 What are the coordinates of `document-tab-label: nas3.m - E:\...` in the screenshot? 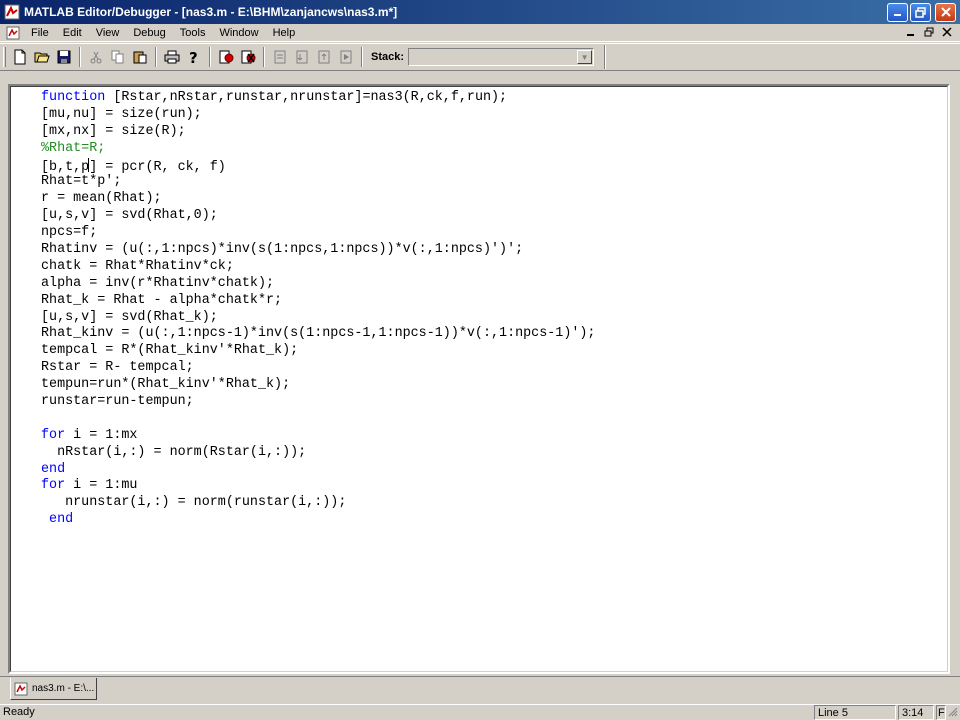 It's located at (63, 688).